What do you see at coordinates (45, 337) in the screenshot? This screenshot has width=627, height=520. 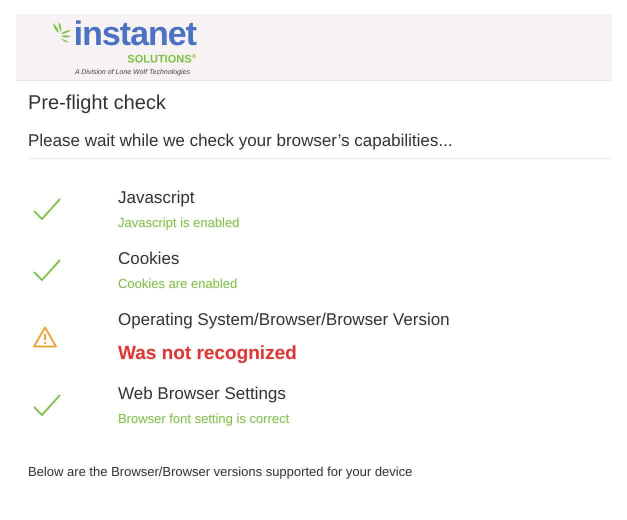 I see `warning-icon` at bounding box center [45, 337].